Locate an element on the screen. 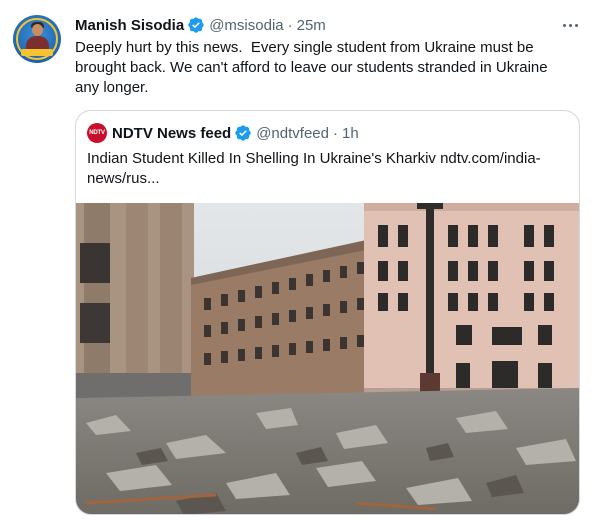 This screenshot has height=525, width=595. quoted-author-avatar: NDTV is located at coordinates (97, 133).